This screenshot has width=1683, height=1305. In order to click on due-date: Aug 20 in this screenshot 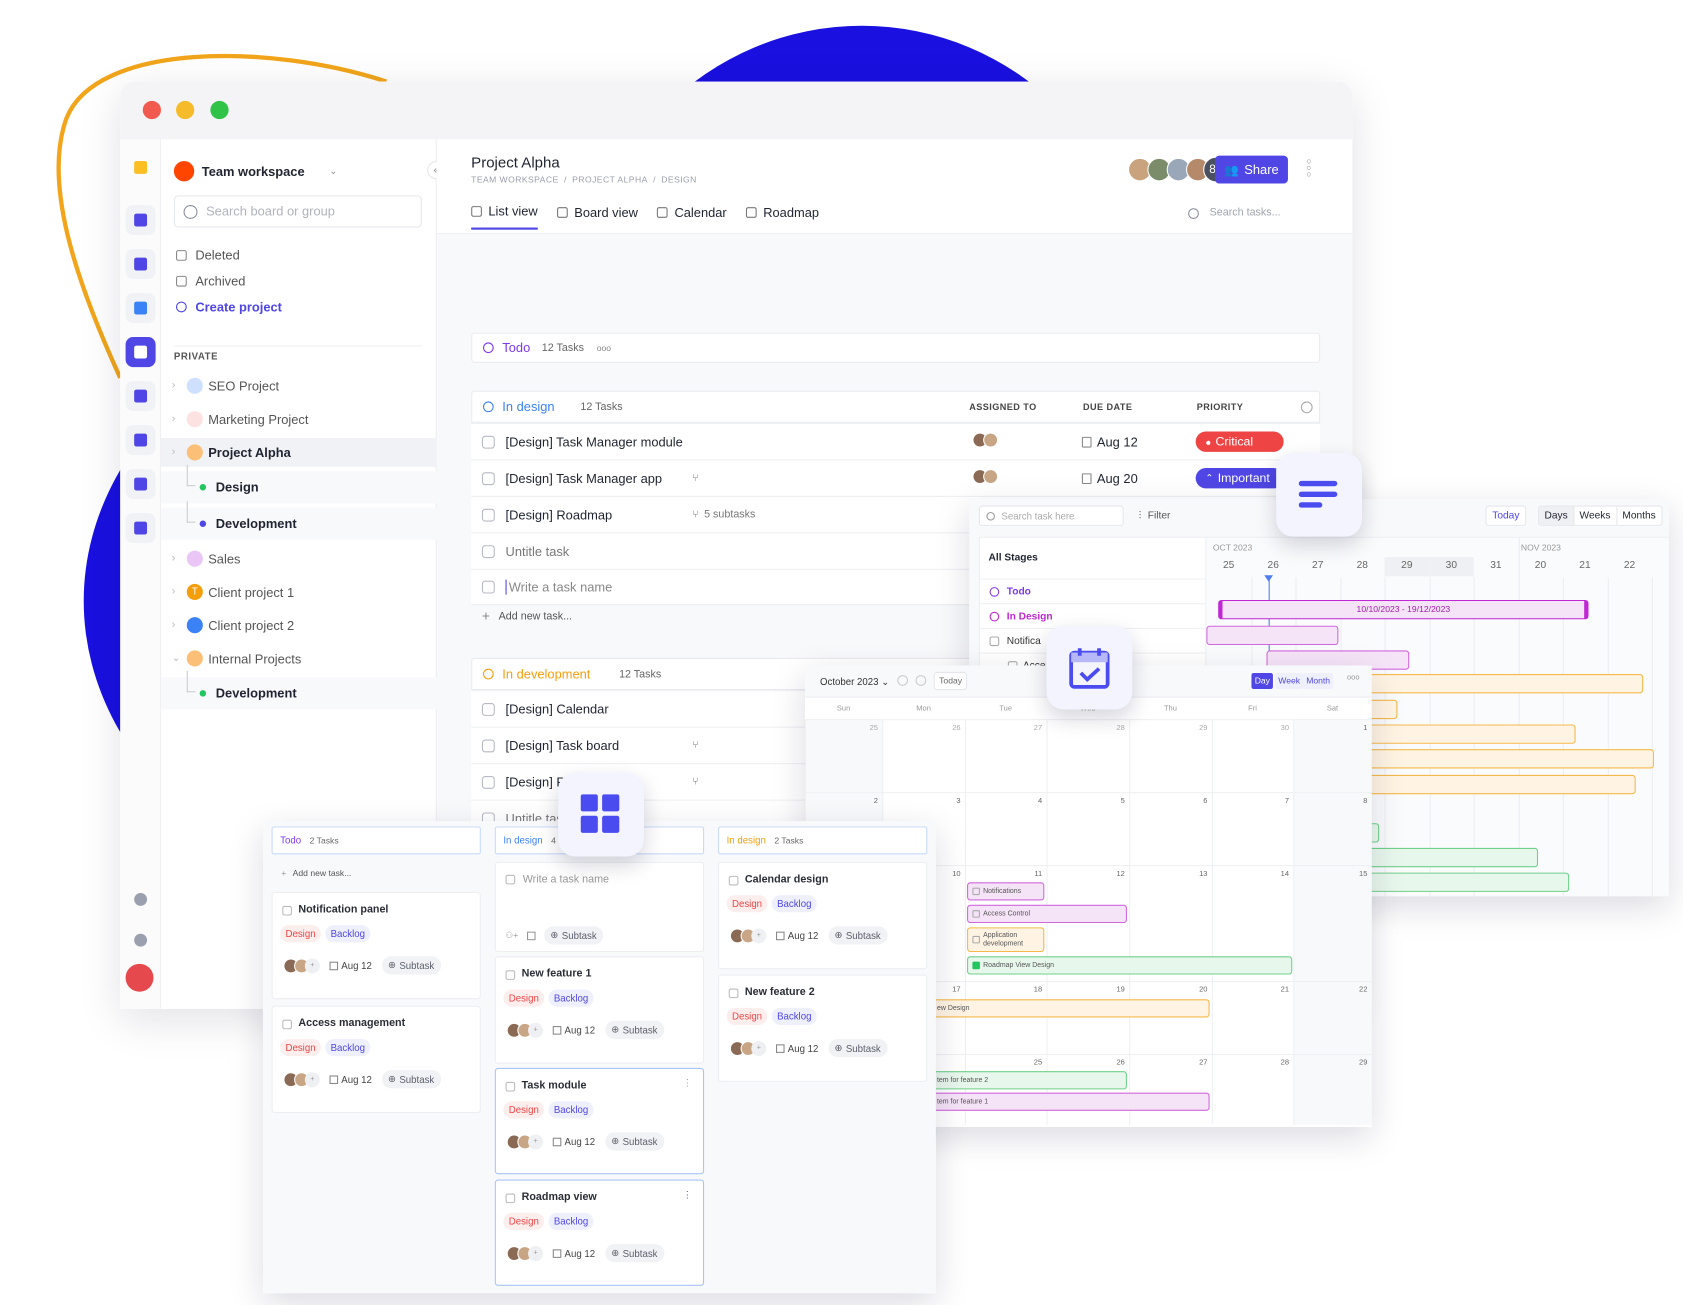, I will do `click(1109, 478)`.